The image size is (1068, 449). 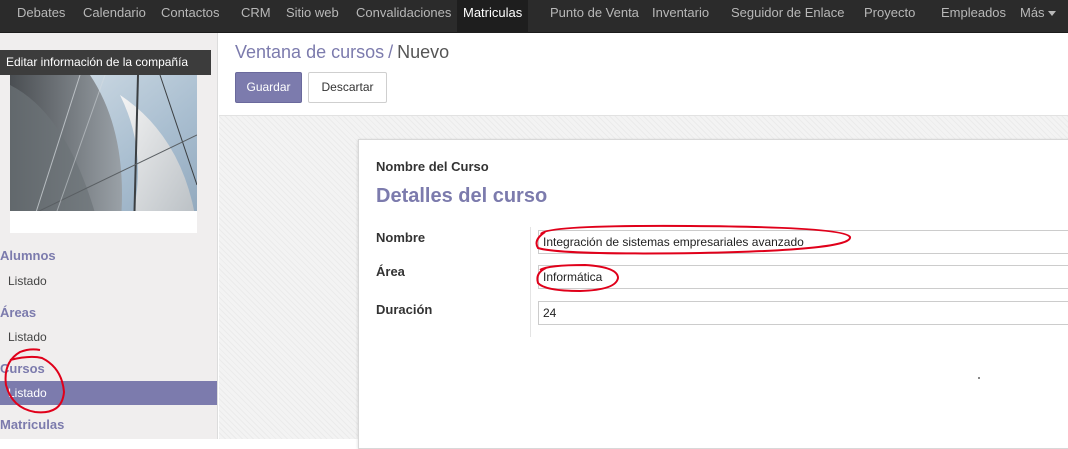 I want to click on menu-mas: Más, so click(x=1038, y=16).